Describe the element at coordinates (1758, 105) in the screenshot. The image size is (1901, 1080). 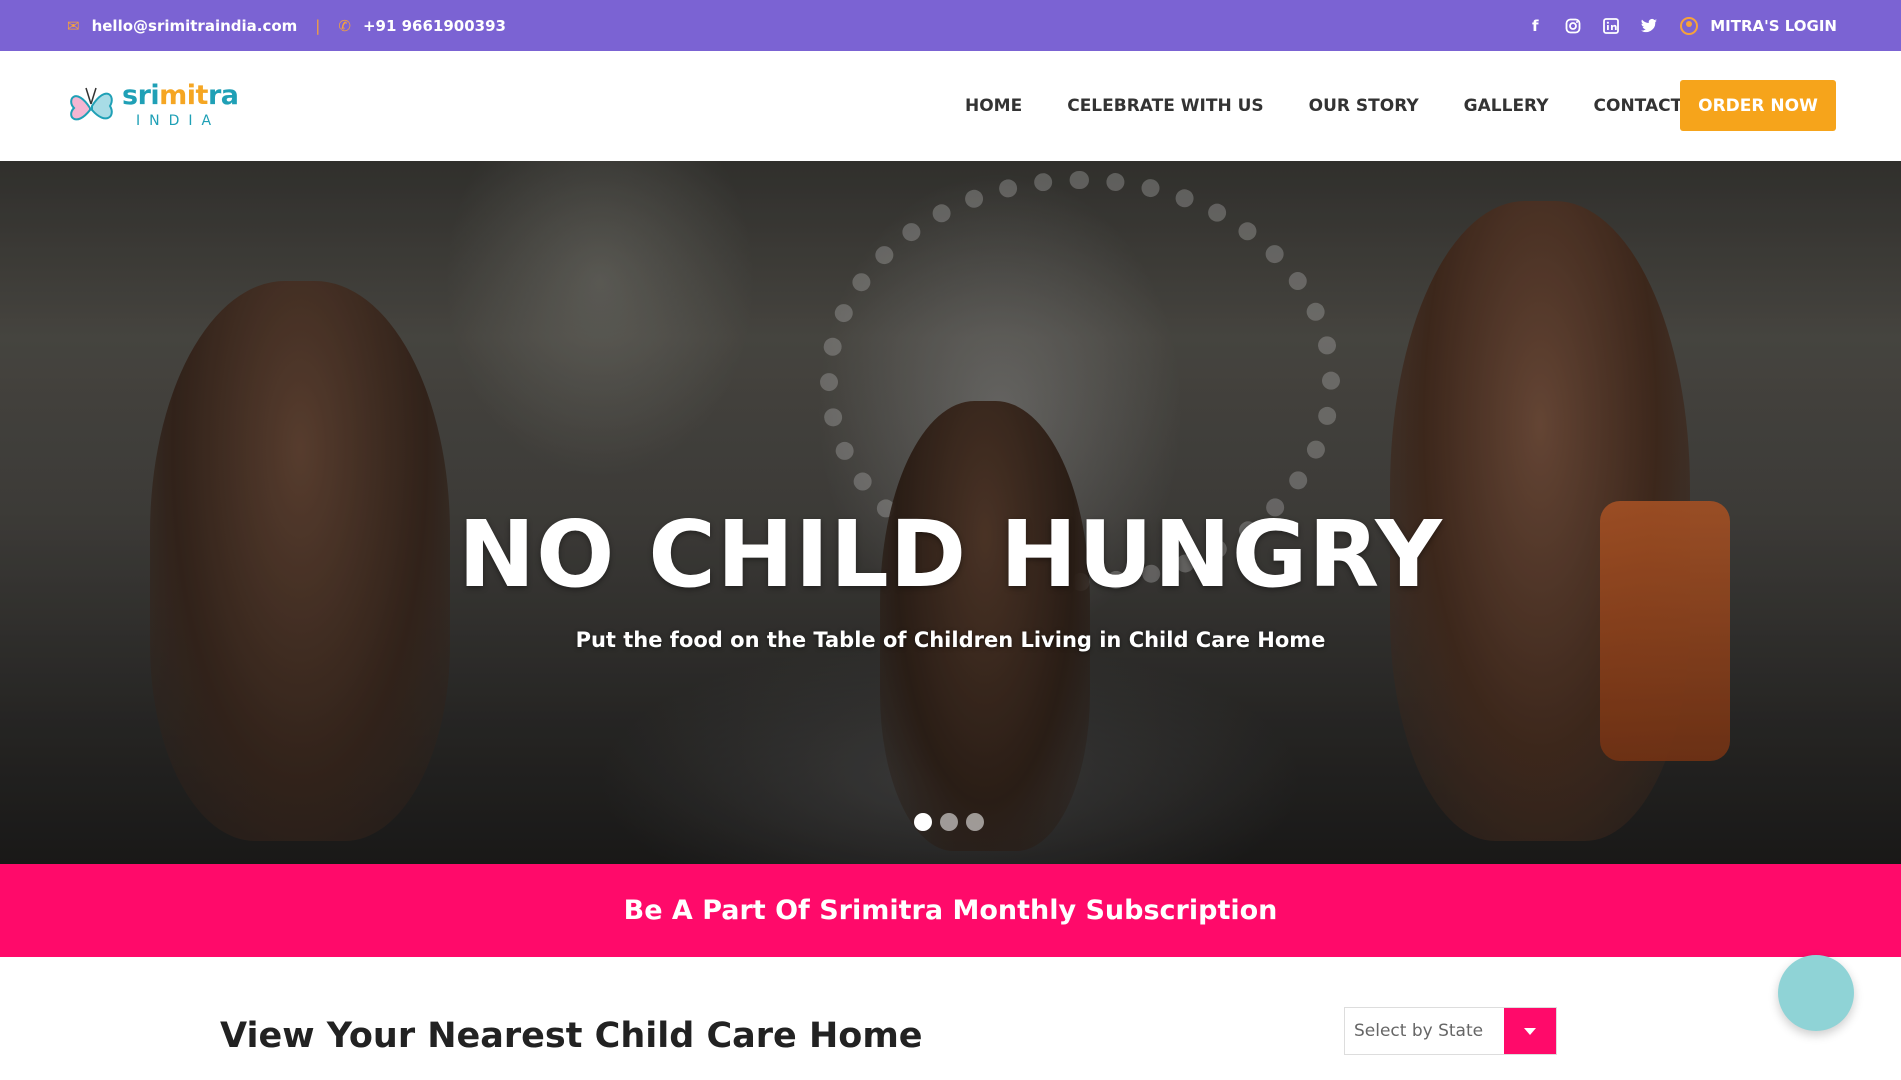
I see `order-now-button: ORDER NOW` at that location.